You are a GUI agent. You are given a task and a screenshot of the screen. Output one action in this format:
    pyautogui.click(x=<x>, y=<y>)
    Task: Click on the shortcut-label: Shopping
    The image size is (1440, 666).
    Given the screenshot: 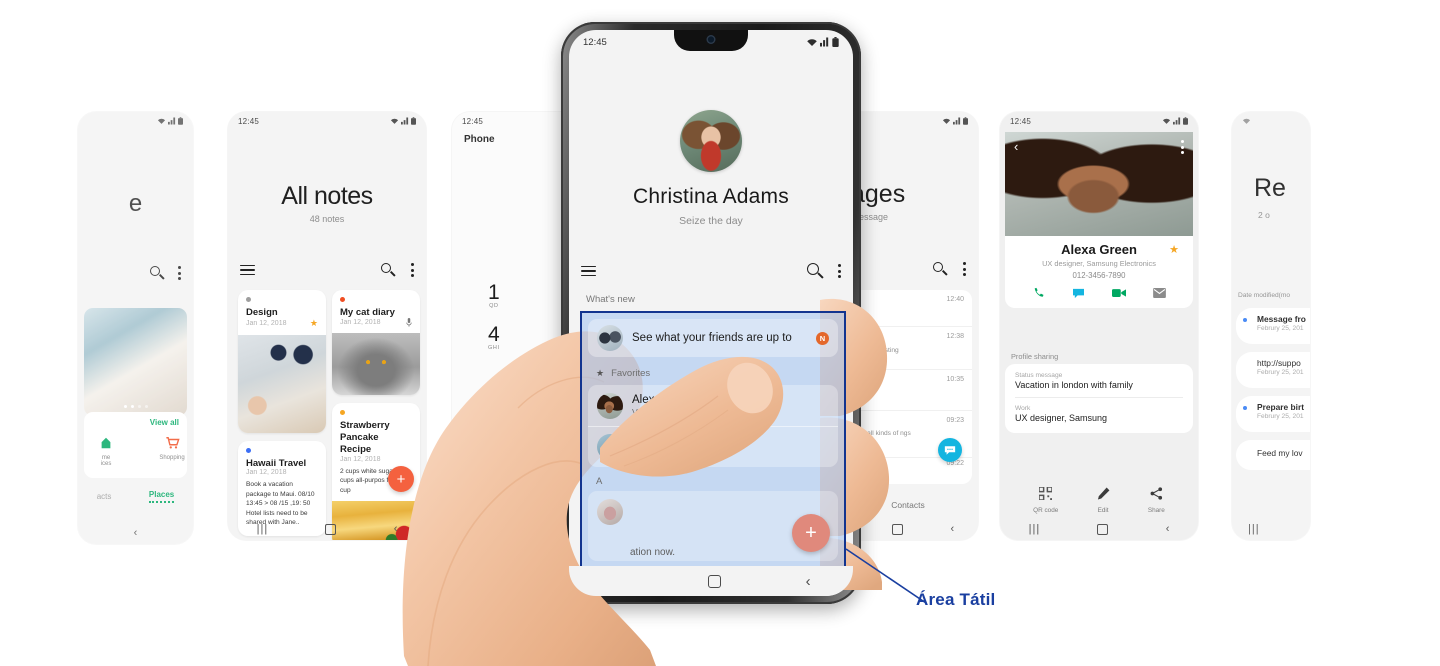 What is the action you would take?
    pyautogui.click(x=172, y=458)
    